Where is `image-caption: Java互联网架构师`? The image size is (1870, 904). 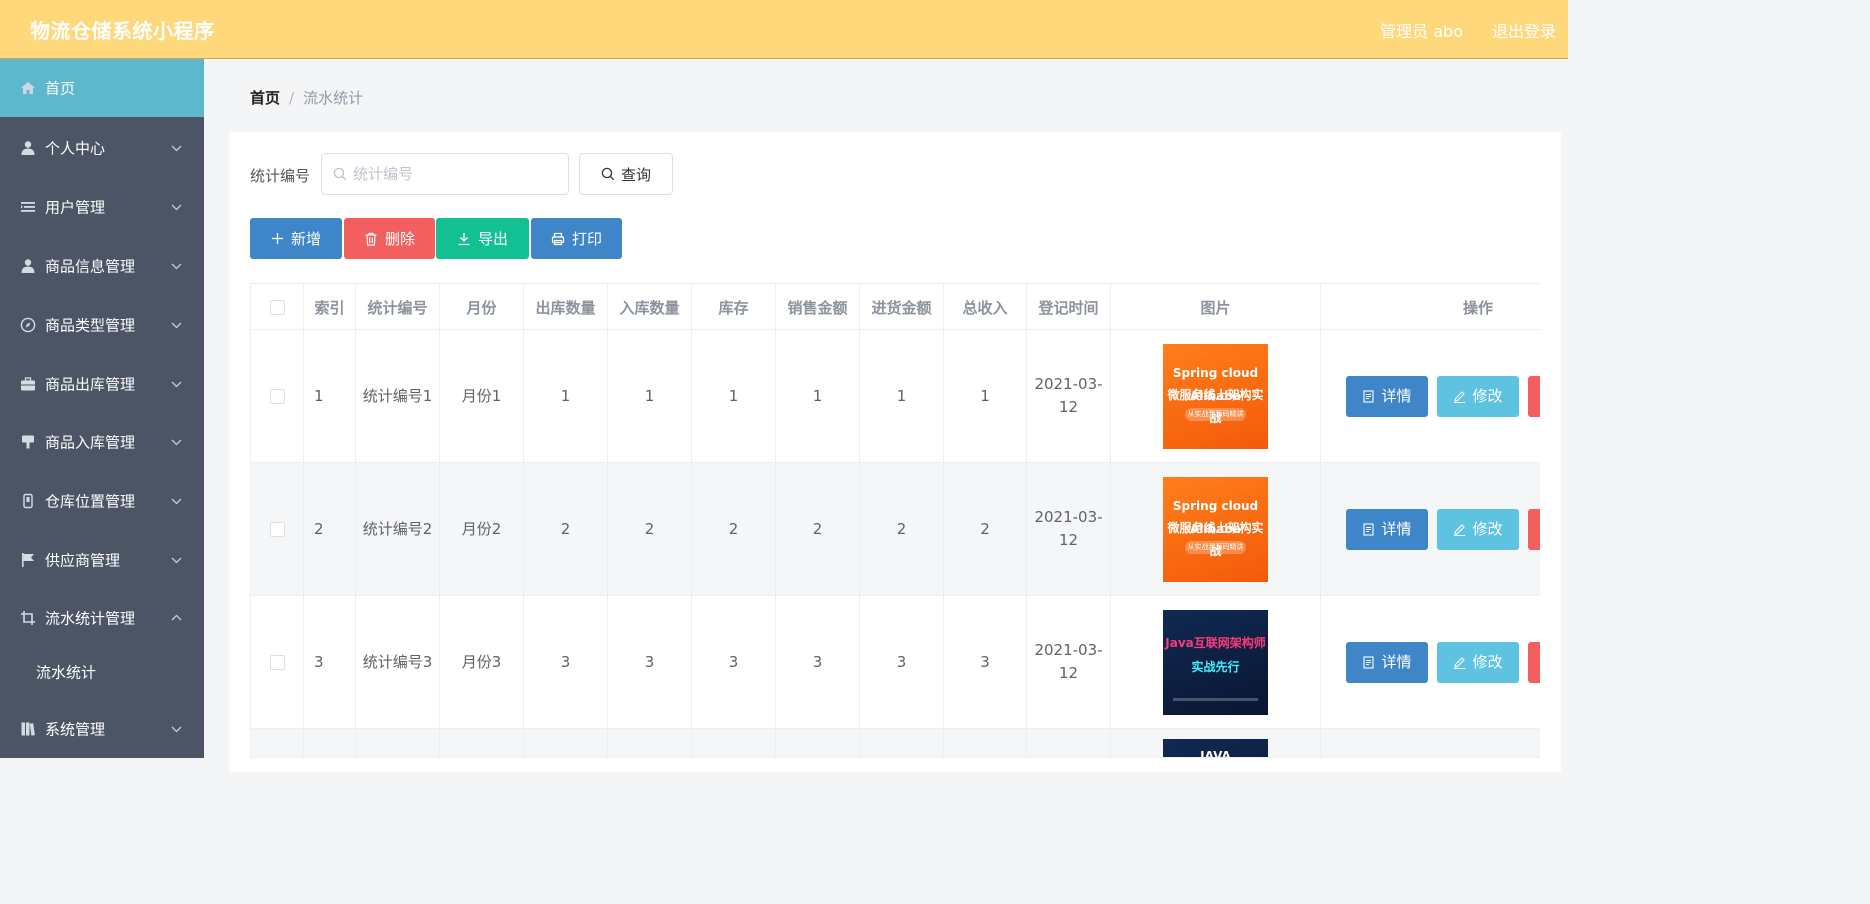 image-caption: Java互联网架构师 is located at coordinates (1215, 642).